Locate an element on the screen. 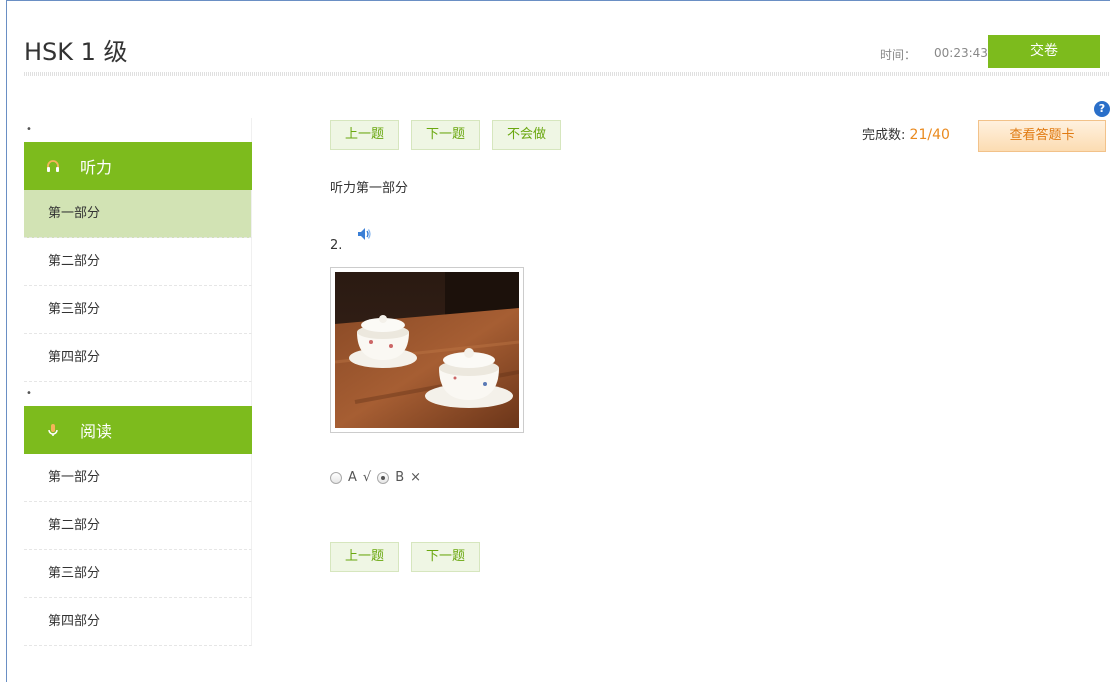  header-divider is located at coordinates (567, 74).